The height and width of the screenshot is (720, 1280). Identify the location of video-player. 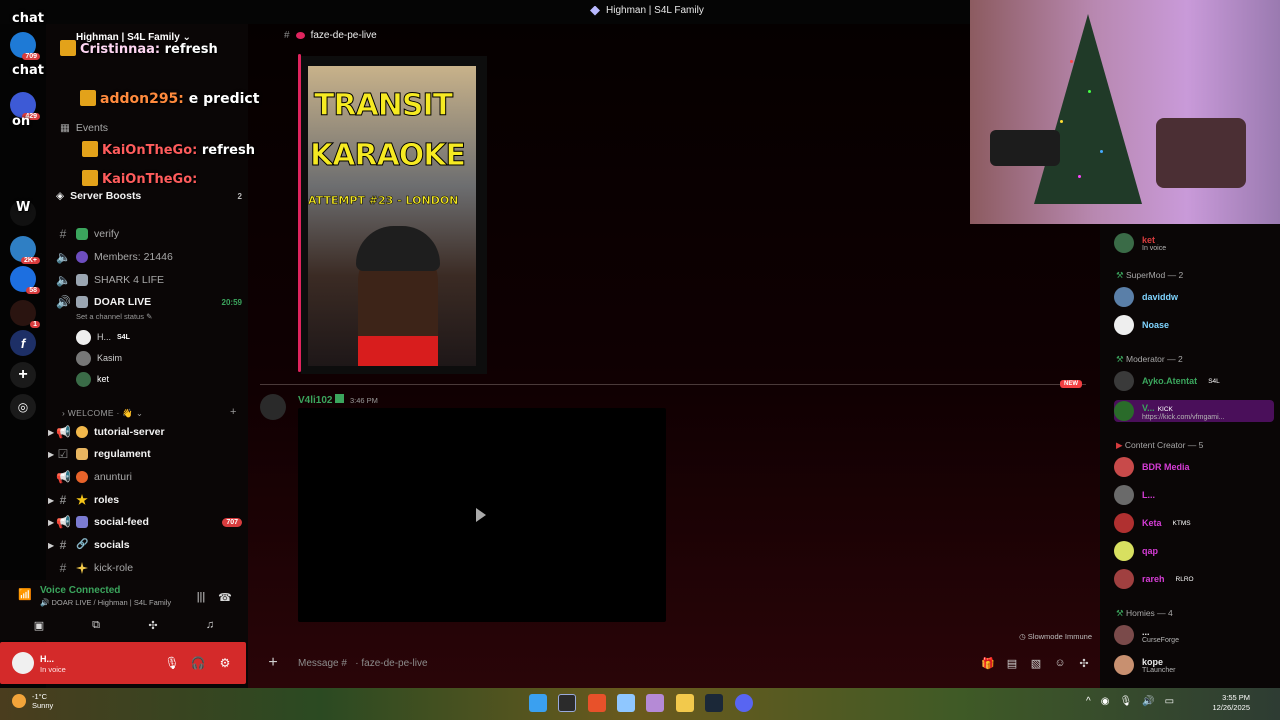
(482, 515).